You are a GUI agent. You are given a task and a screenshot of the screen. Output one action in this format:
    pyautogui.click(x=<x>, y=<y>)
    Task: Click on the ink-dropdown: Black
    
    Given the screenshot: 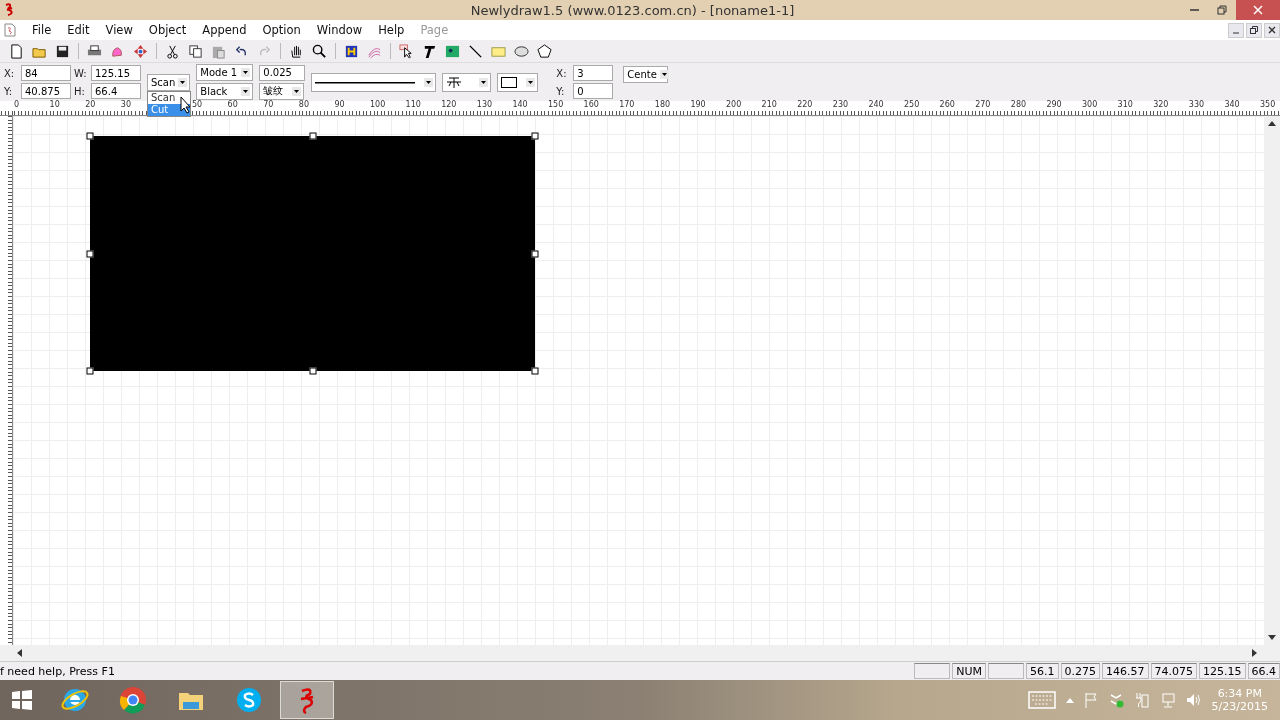 What is the action you would take?
    pyautogui.click(x=225, y=91)
    